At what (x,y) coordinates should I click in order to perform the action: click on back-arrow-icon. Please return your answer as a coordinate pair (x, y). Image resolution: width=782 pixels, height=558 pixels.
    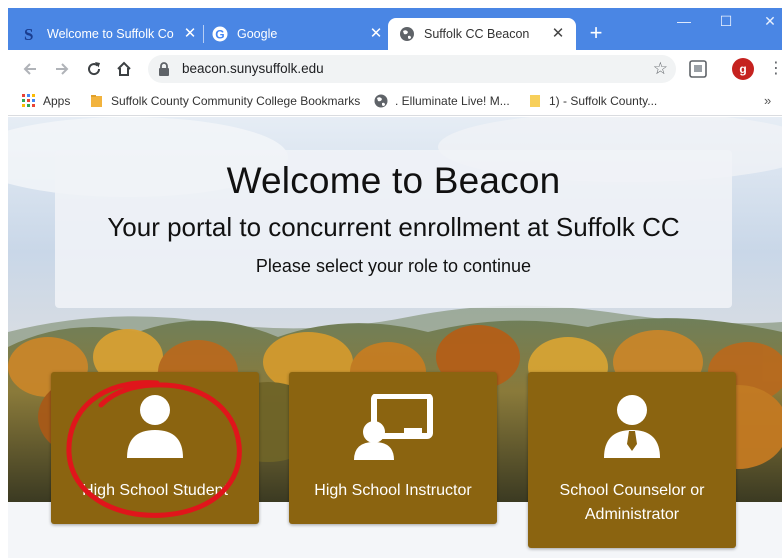
    Looking at the image, I should click on (30, 69).